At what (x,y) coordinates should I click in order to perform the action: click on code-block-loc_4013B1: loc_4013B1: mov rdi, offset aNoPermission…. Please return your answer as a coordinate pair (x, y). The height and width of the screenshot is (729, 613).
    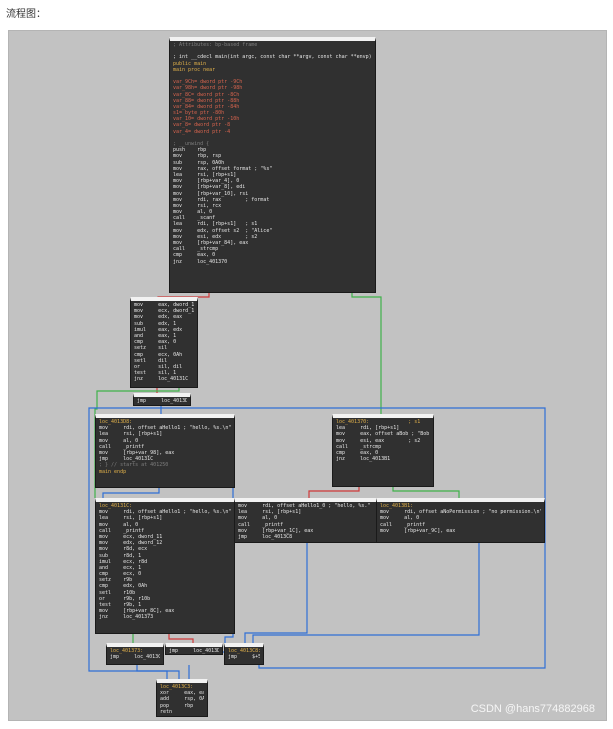
    Looking at the image, I should click on (460, 520).